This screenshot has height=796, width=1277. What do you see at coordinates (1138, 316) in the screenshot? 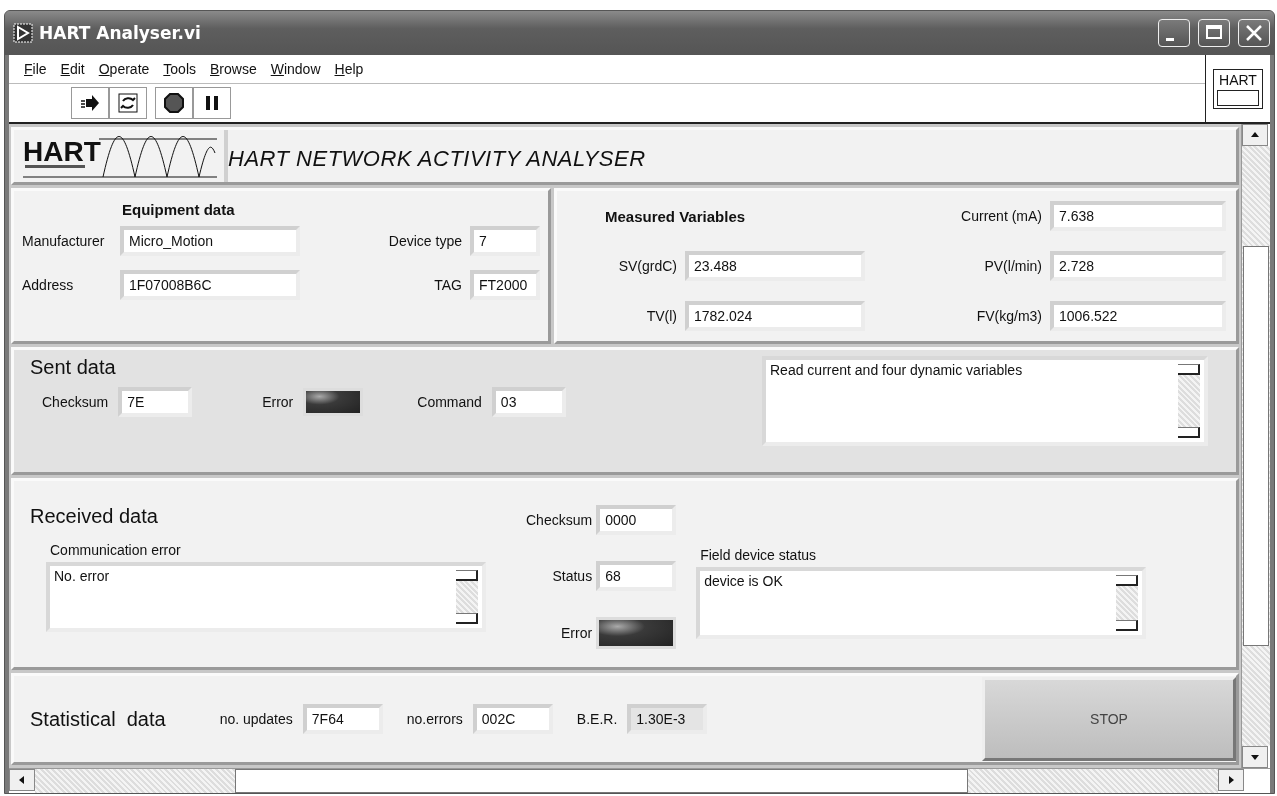
I see `value-field: 1006.522` at bounding box center [1138, 316].